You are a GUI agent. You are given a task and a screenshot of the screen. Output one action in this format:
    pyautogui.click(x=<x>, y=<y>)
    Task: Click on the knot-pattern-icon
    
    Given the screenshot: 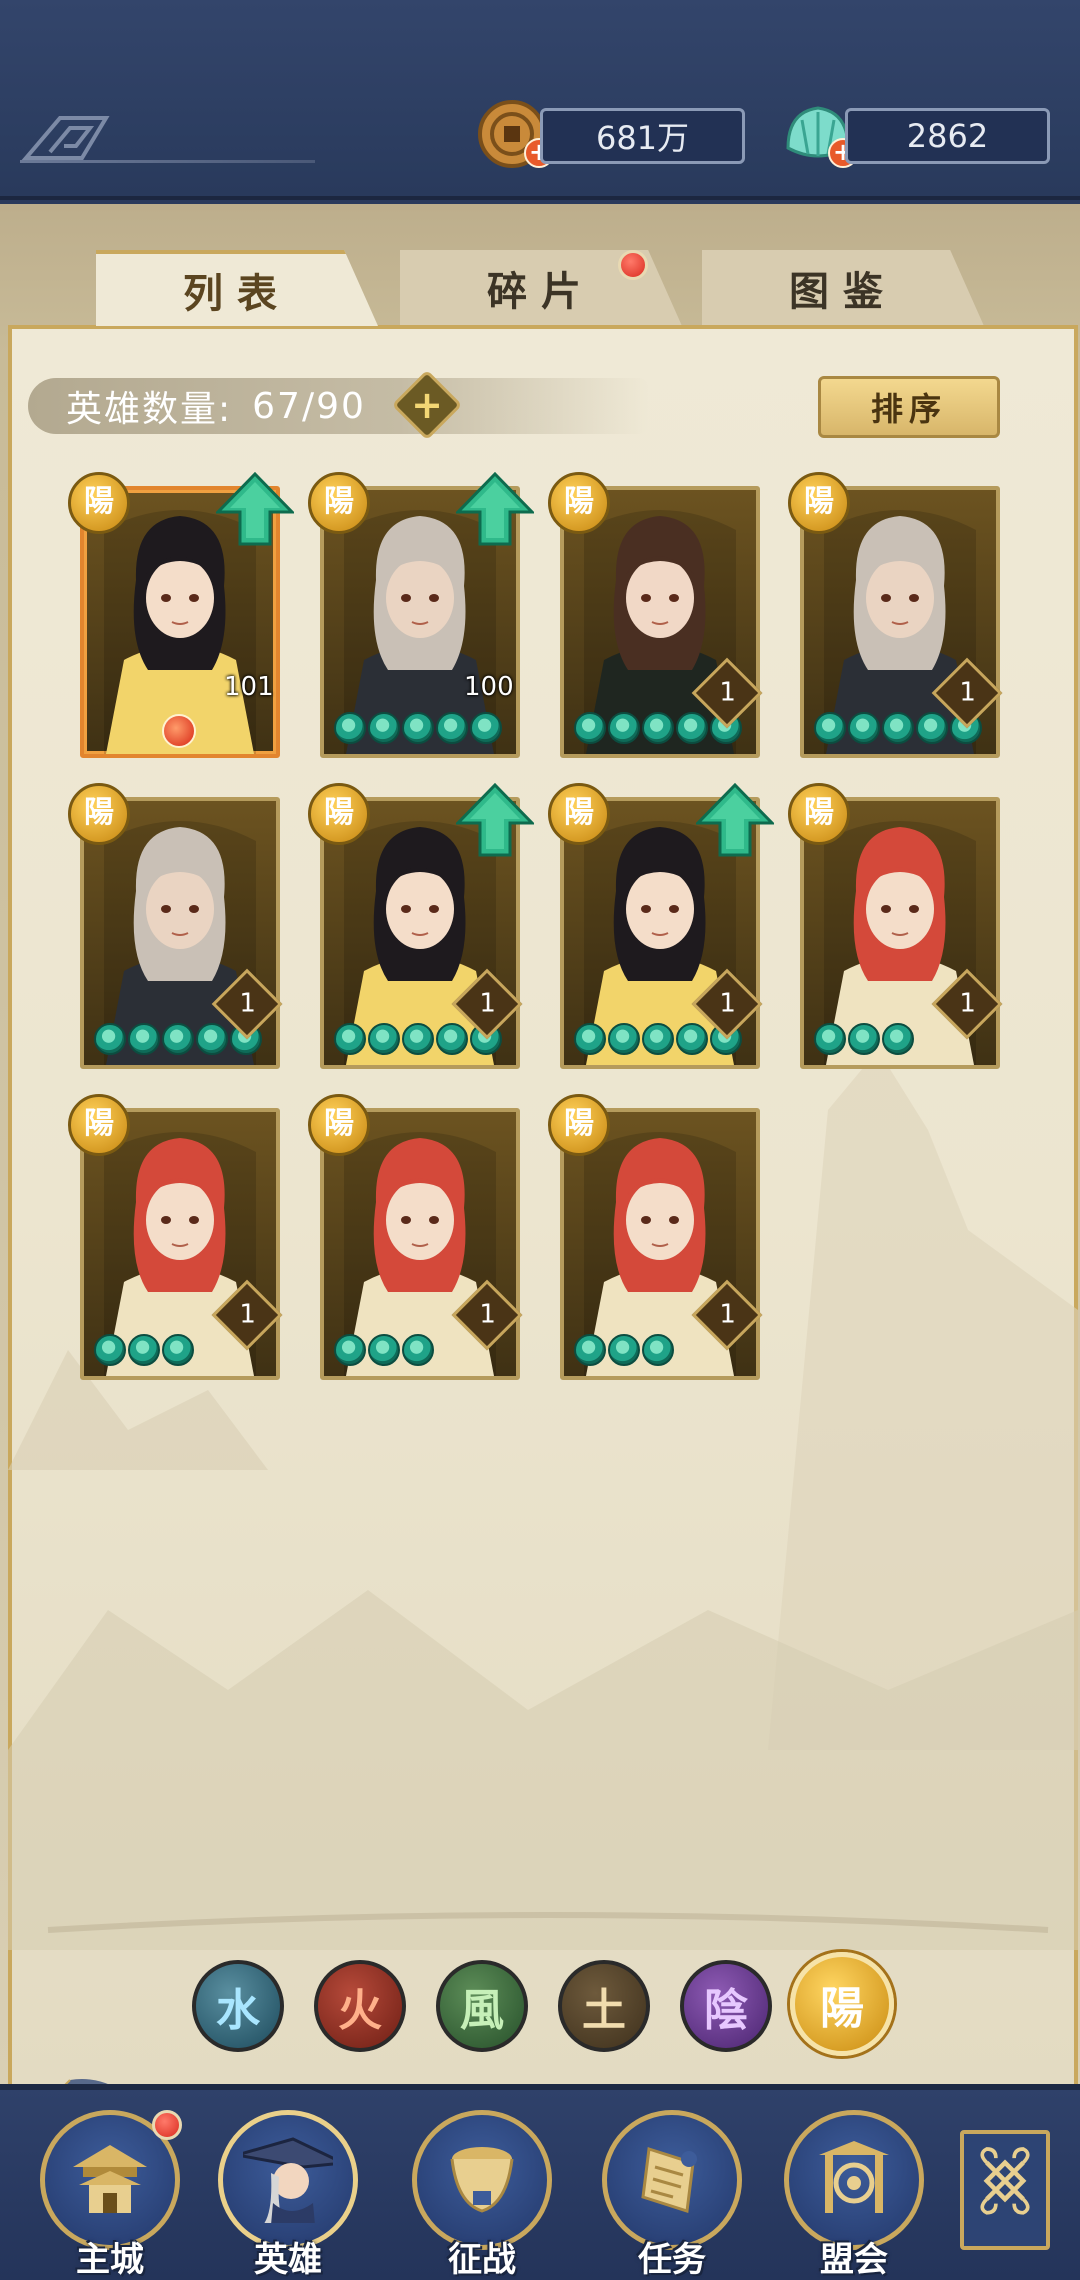 What is the action you would take?
    pyautogui.click(x=1005, y=2181)
    